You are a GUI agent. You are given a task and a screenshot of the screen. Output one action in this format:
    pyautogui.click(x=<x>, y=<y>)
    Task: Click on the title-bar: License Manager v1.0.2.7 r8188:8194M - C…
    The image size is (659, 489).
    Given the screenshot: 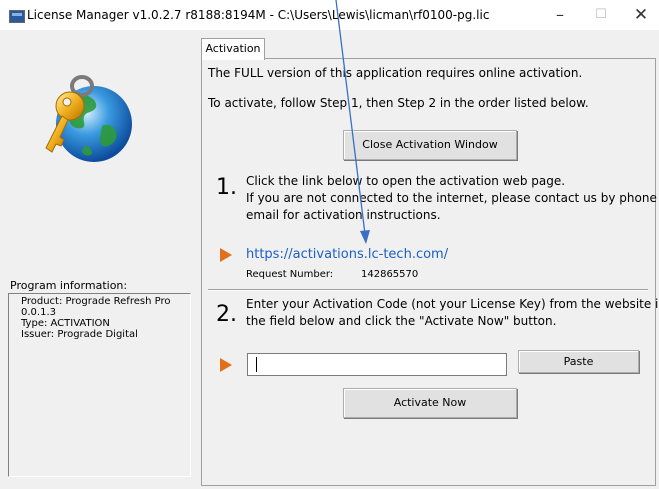 What is the action you would take?
    pyautogui.click(x=329, y=15)
    